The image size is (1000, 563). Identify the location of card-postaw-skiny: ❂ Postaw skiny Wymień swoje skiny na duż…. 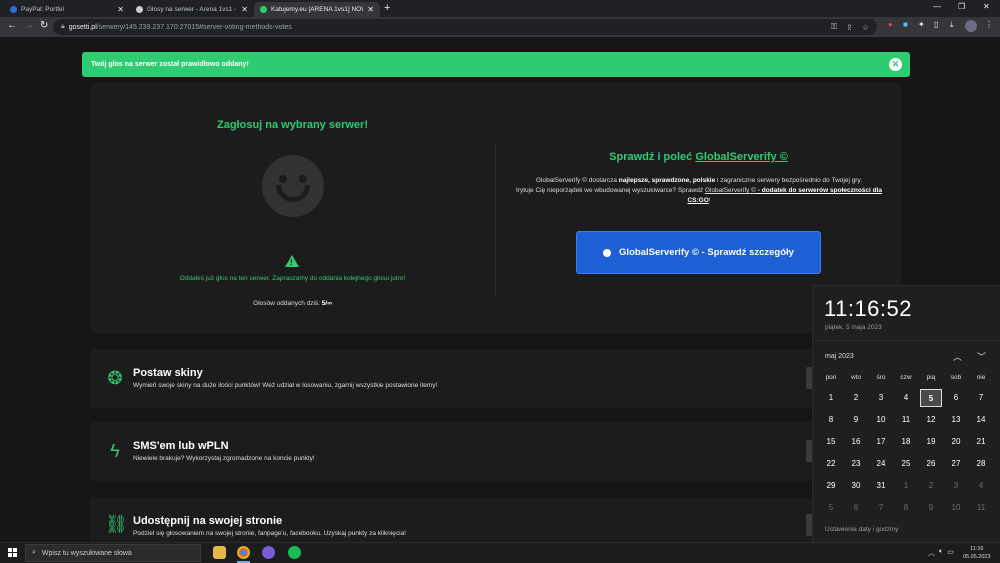
(495, 378).